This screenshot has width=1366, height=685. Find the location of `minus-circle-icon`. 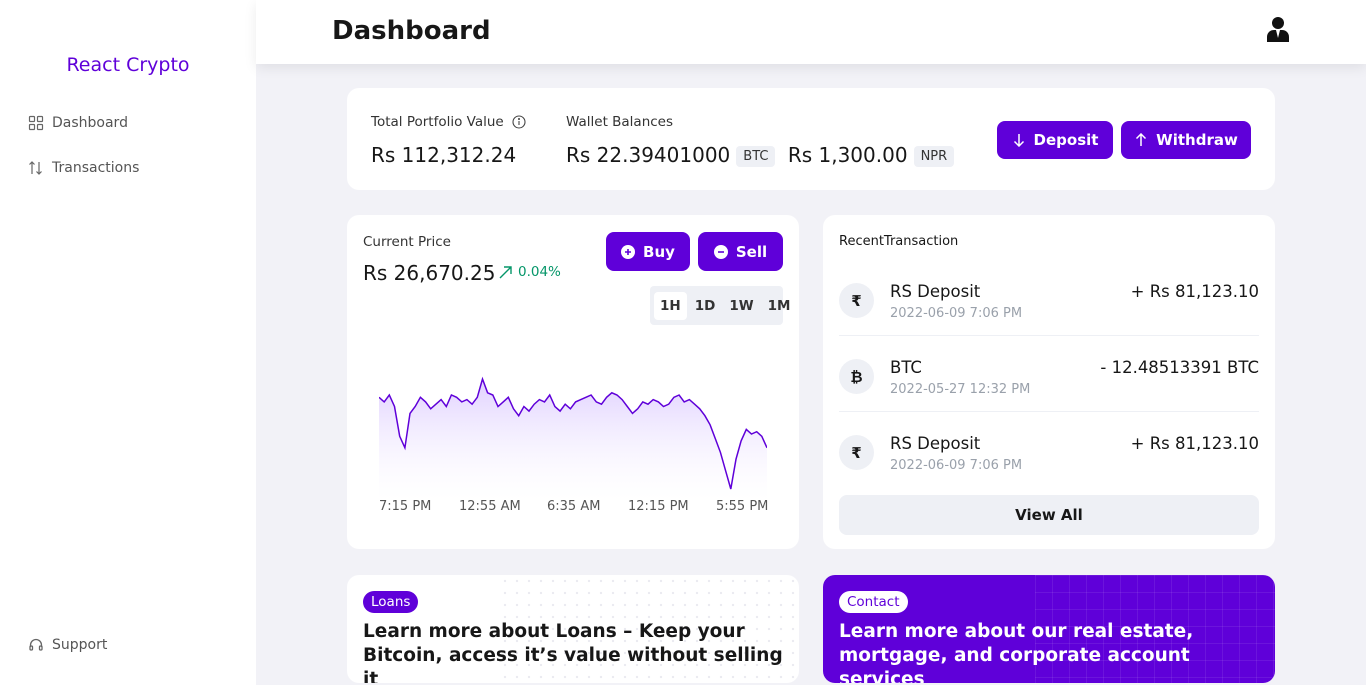

minus-circle-icon is located at coordinates (720, 251).